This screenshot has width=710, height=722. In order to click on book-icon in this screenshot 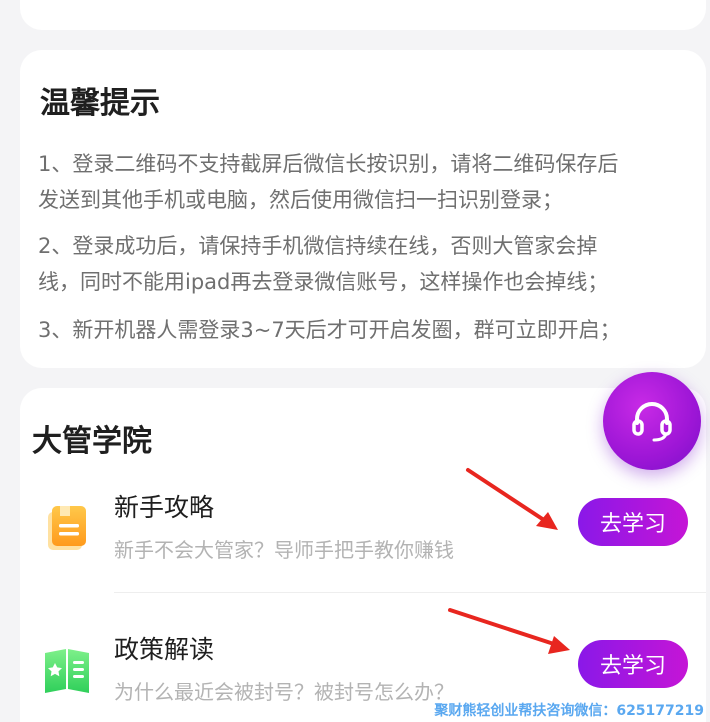, I will do `click(67, 528)`.